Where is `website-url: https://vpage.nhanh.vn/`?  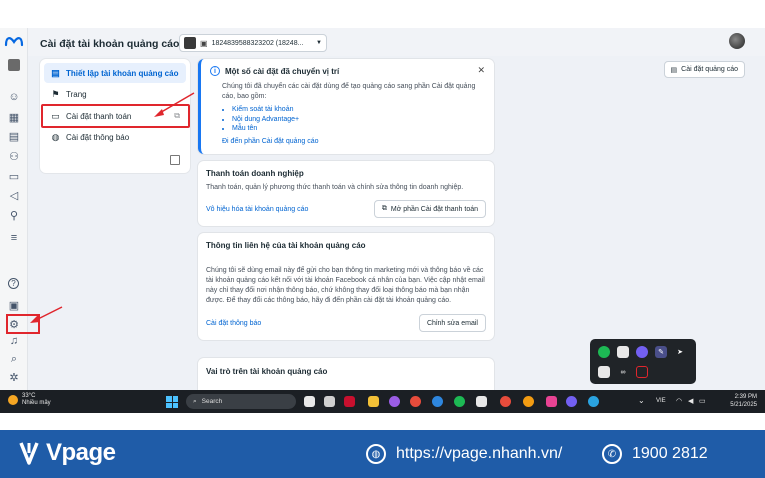 website-url: https://vpage.nhanh.vn/ is located at coordinates (479, 453).